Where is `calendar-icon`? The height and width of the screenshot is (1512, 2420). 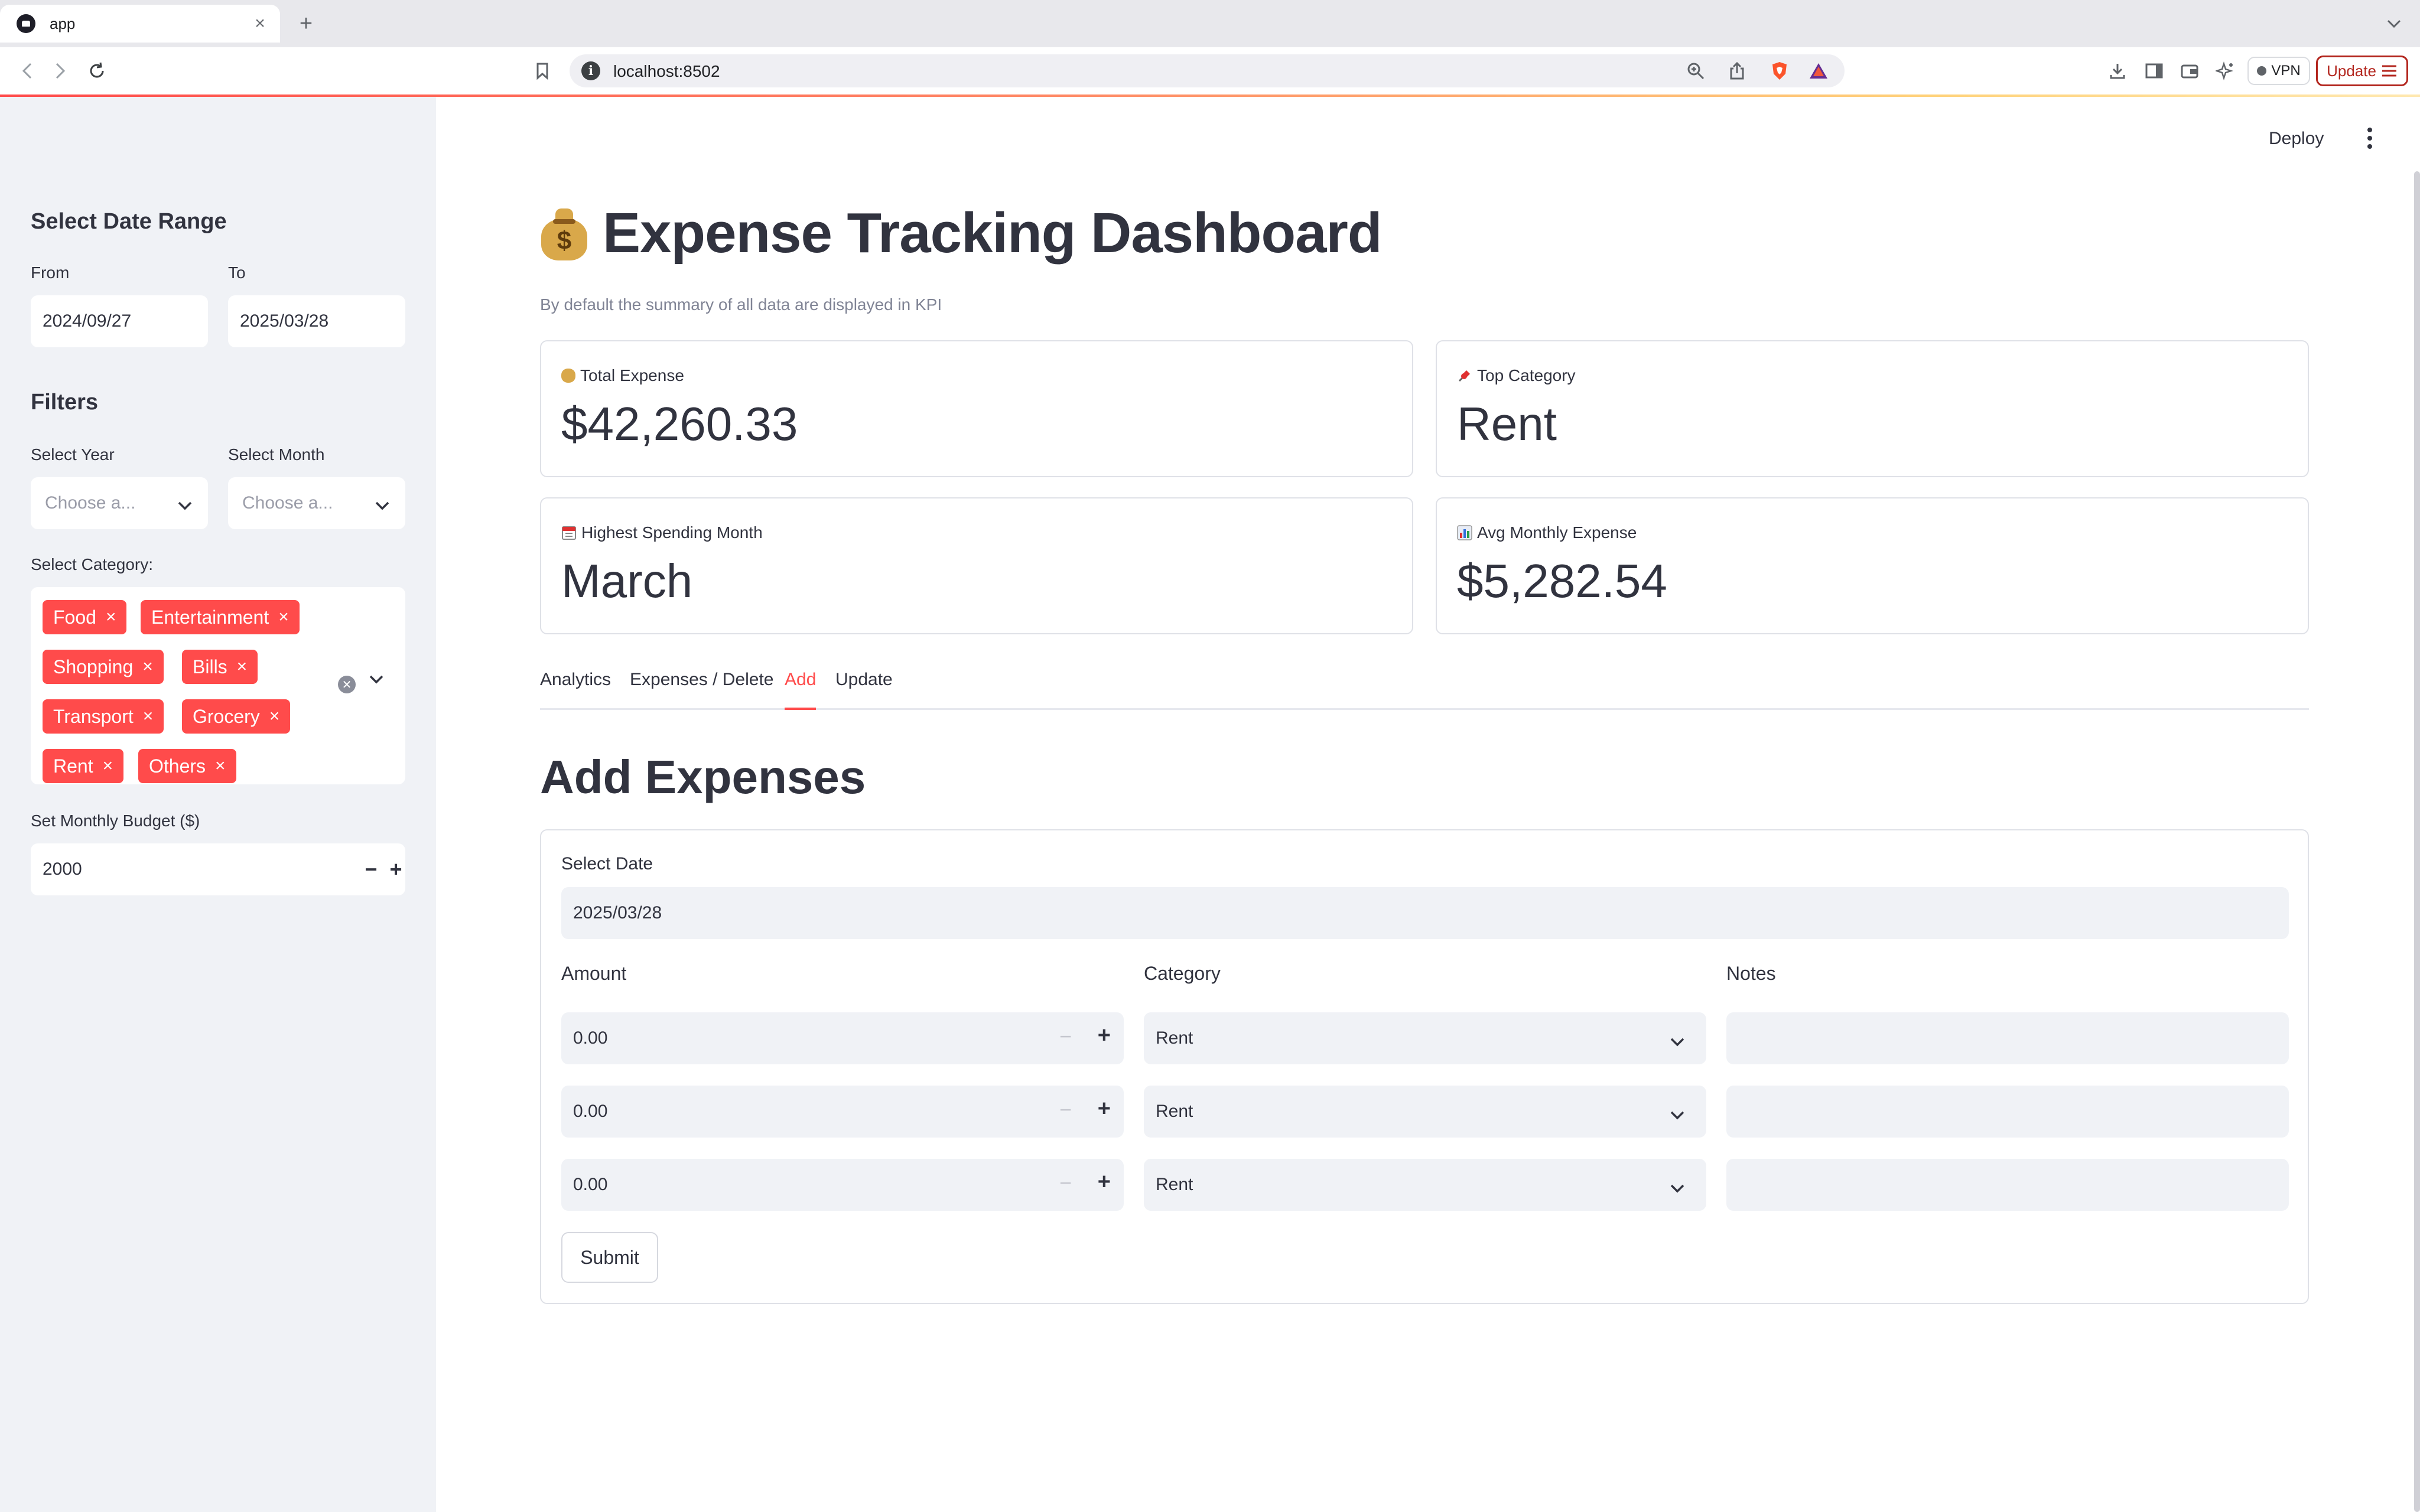 calendar-icon is located at coordinates (569, 533).